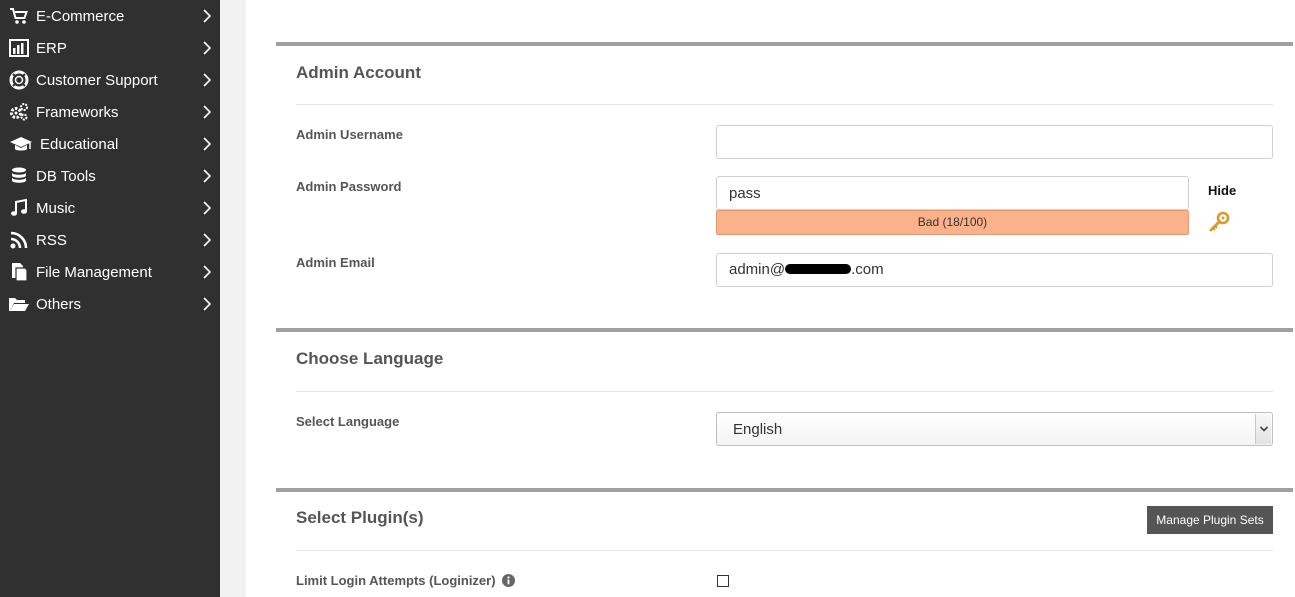  Describe the element at coordinates (349, 186) in the screenshot. I see `admin-password-label: Admin Password` at that location.